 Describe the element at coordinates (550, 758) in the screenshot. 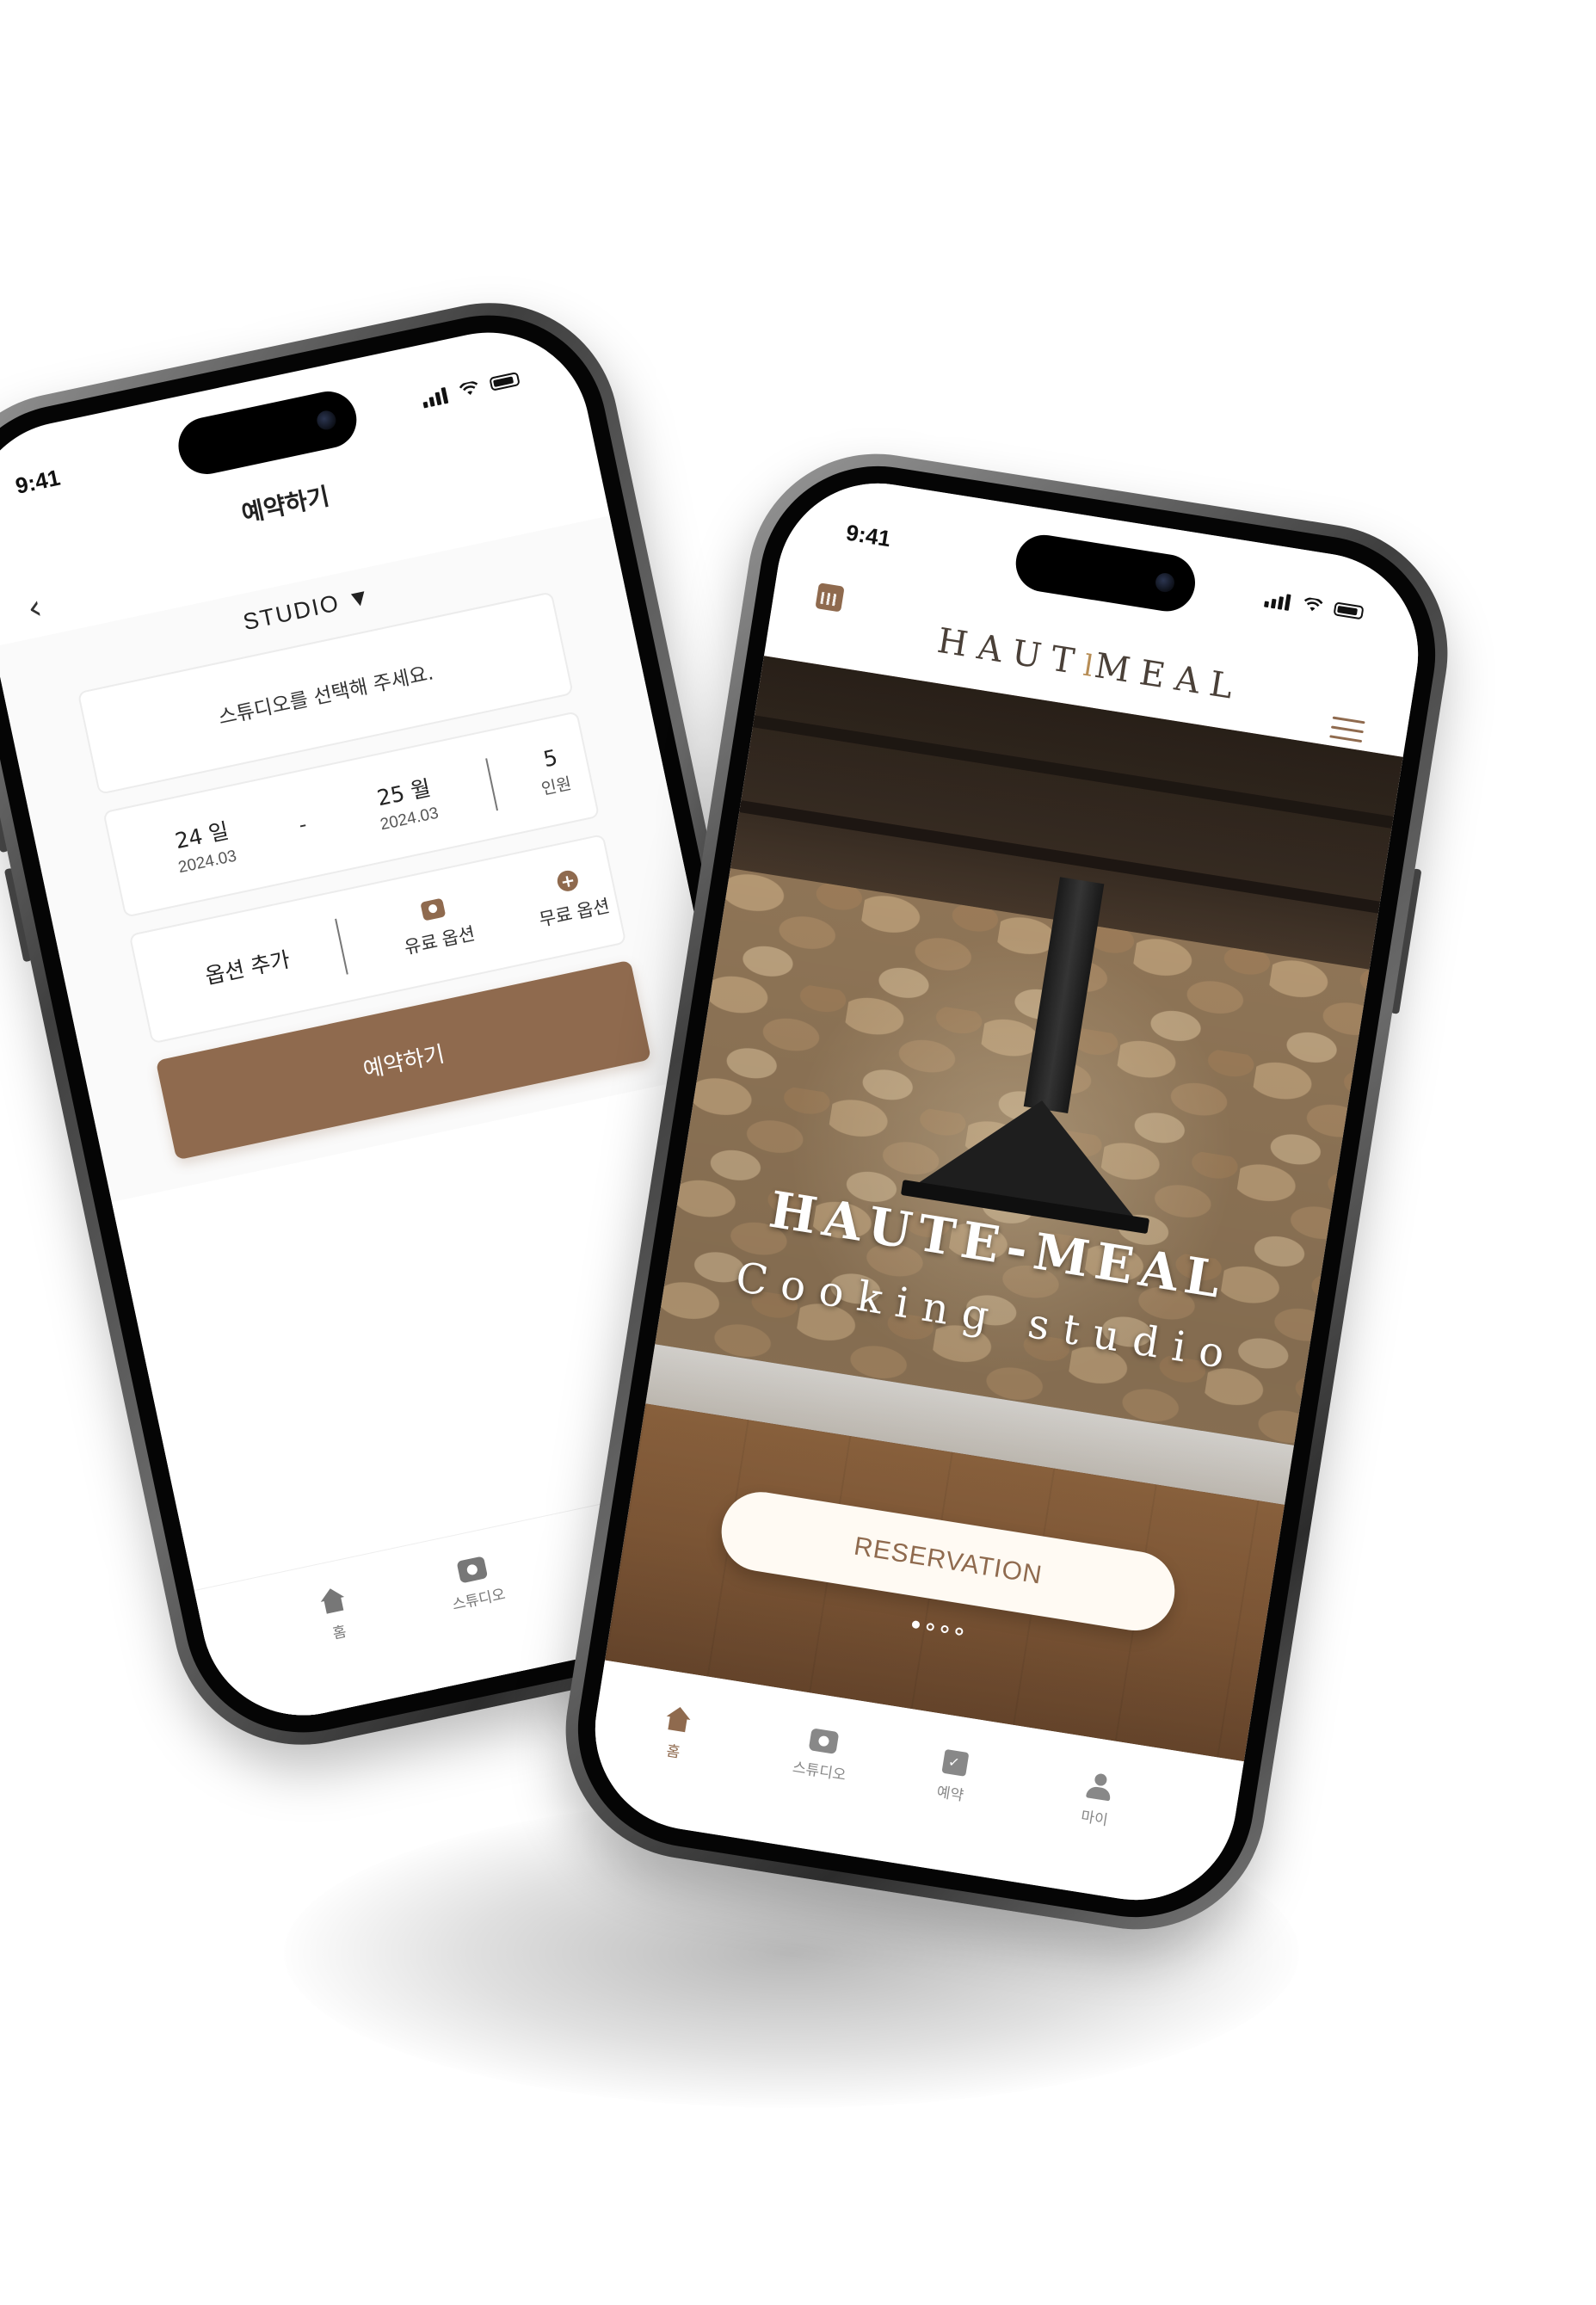

I see `guest-number: 5` at that location.